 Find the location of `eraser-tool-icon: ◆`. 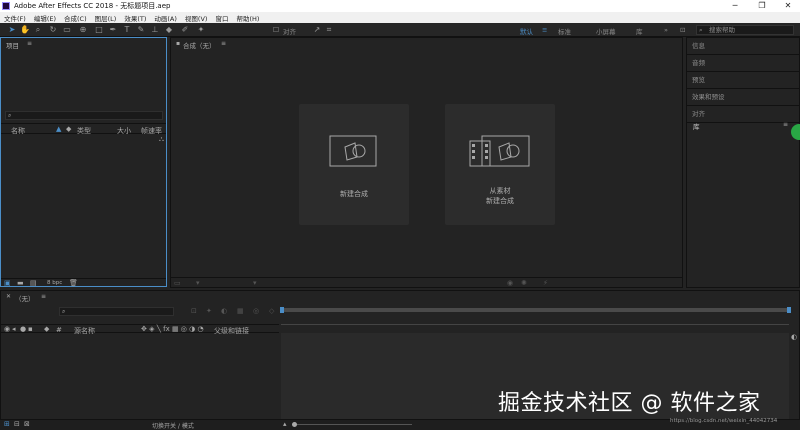

eraser-tool-icon: ◆ is located at coordinates (169, 30).